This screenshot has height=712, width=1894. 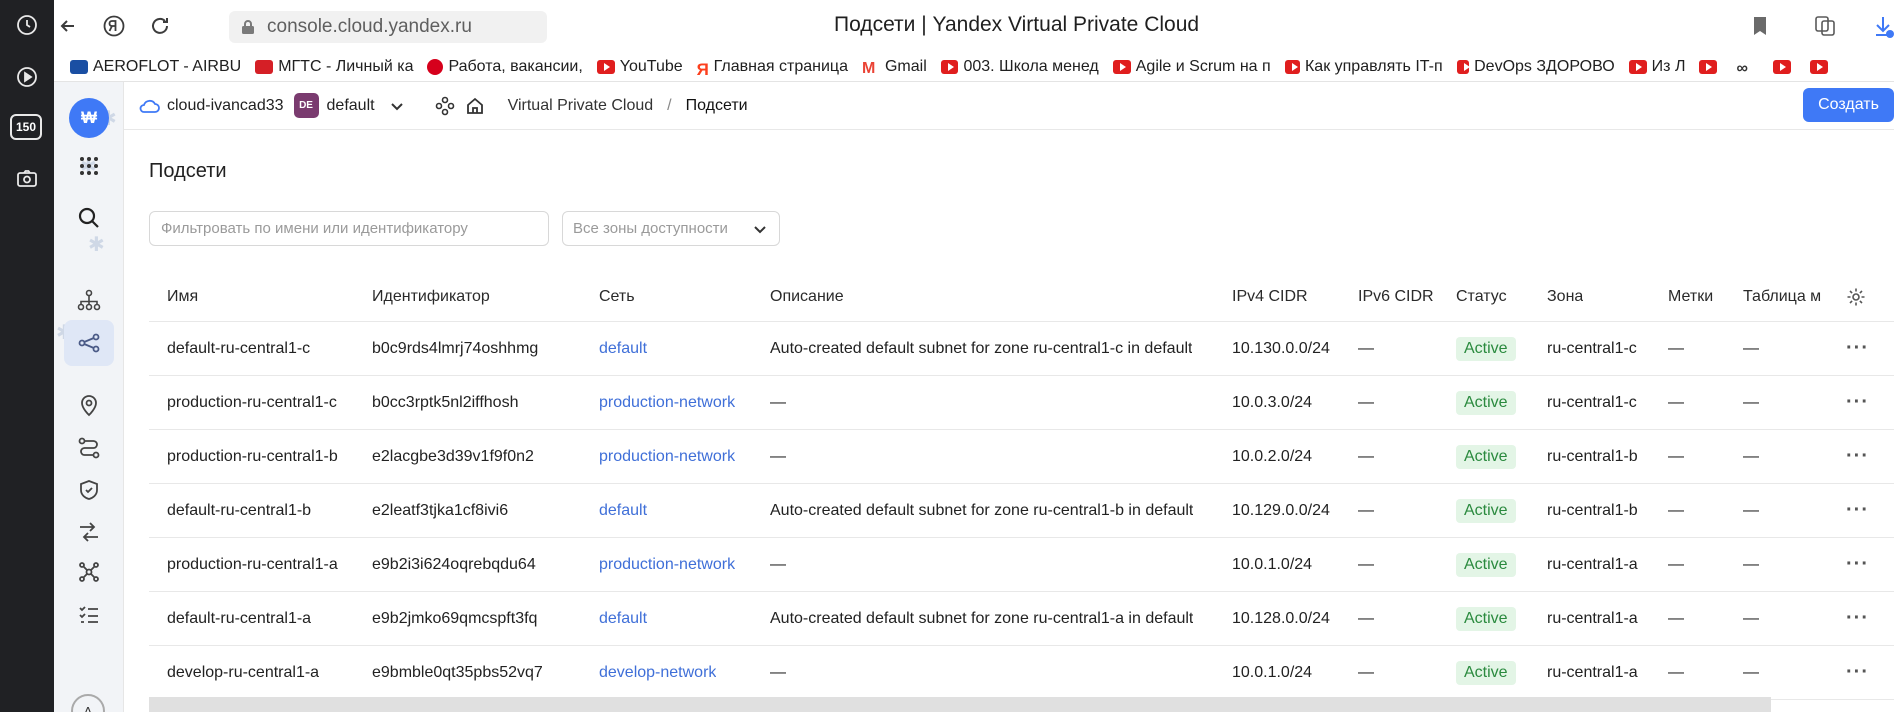 What do you see at coordinates (1856, 296) in the screenshot?
I see `gear-icon` at bounding box center [1856, 296].